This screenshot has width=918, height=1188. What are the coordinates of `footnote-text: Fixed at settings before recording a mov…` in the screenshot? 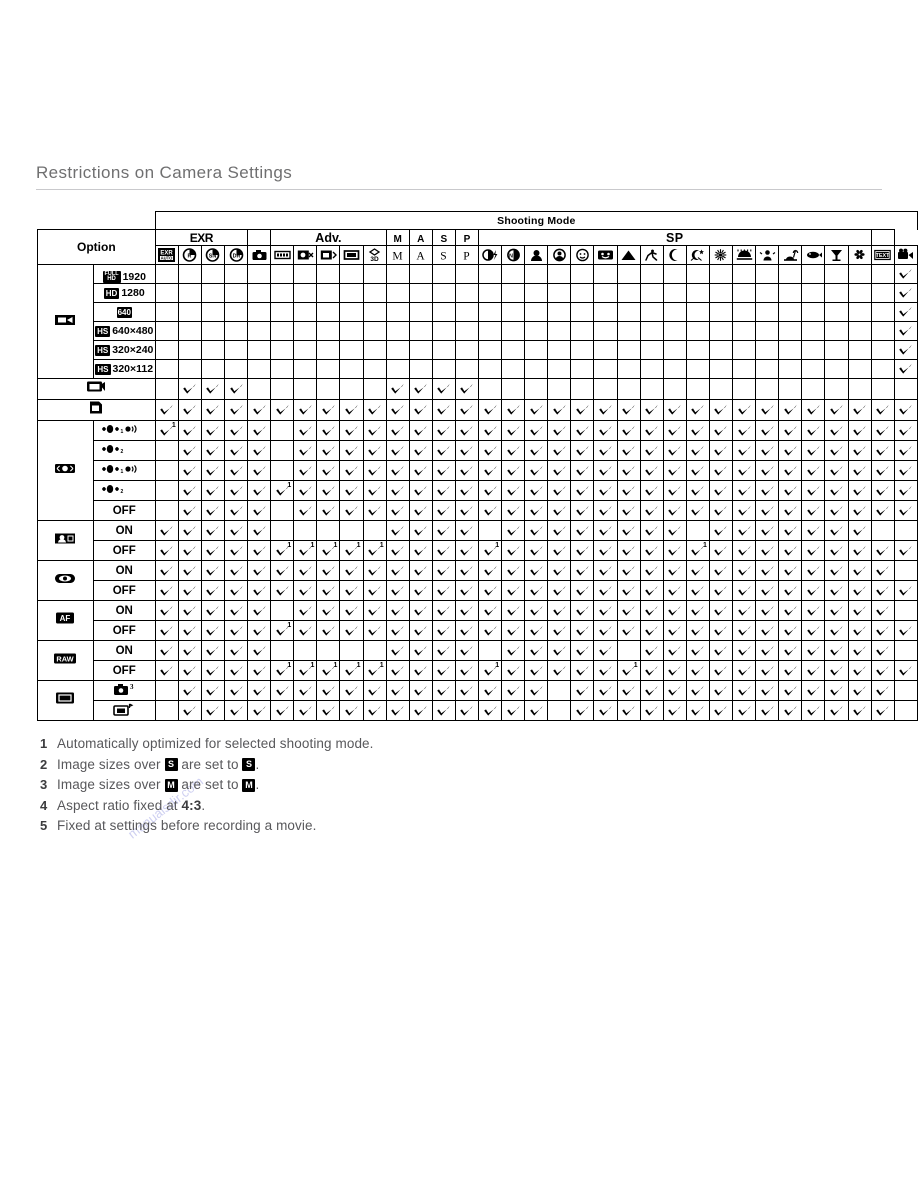 It's located at (187, 825).